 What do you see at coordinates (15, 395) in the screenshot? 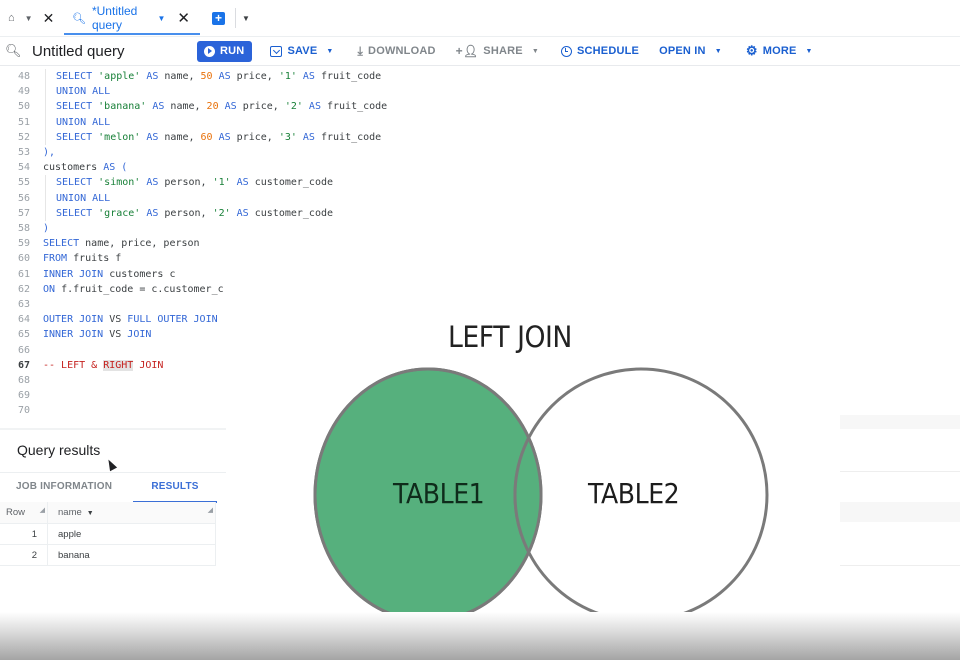
I see `code-line: 69` at bounding box center [15, 395].